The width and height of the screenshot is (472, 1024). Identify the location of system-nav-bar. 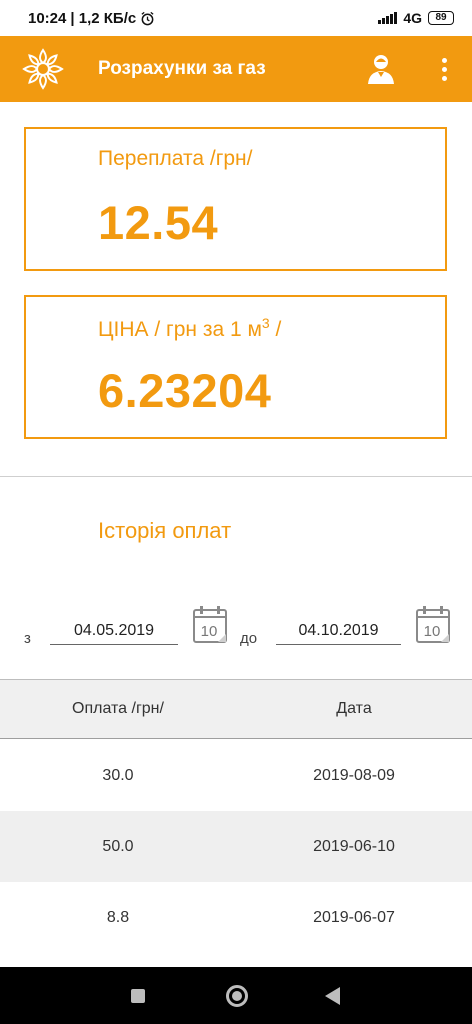
(236, 995).